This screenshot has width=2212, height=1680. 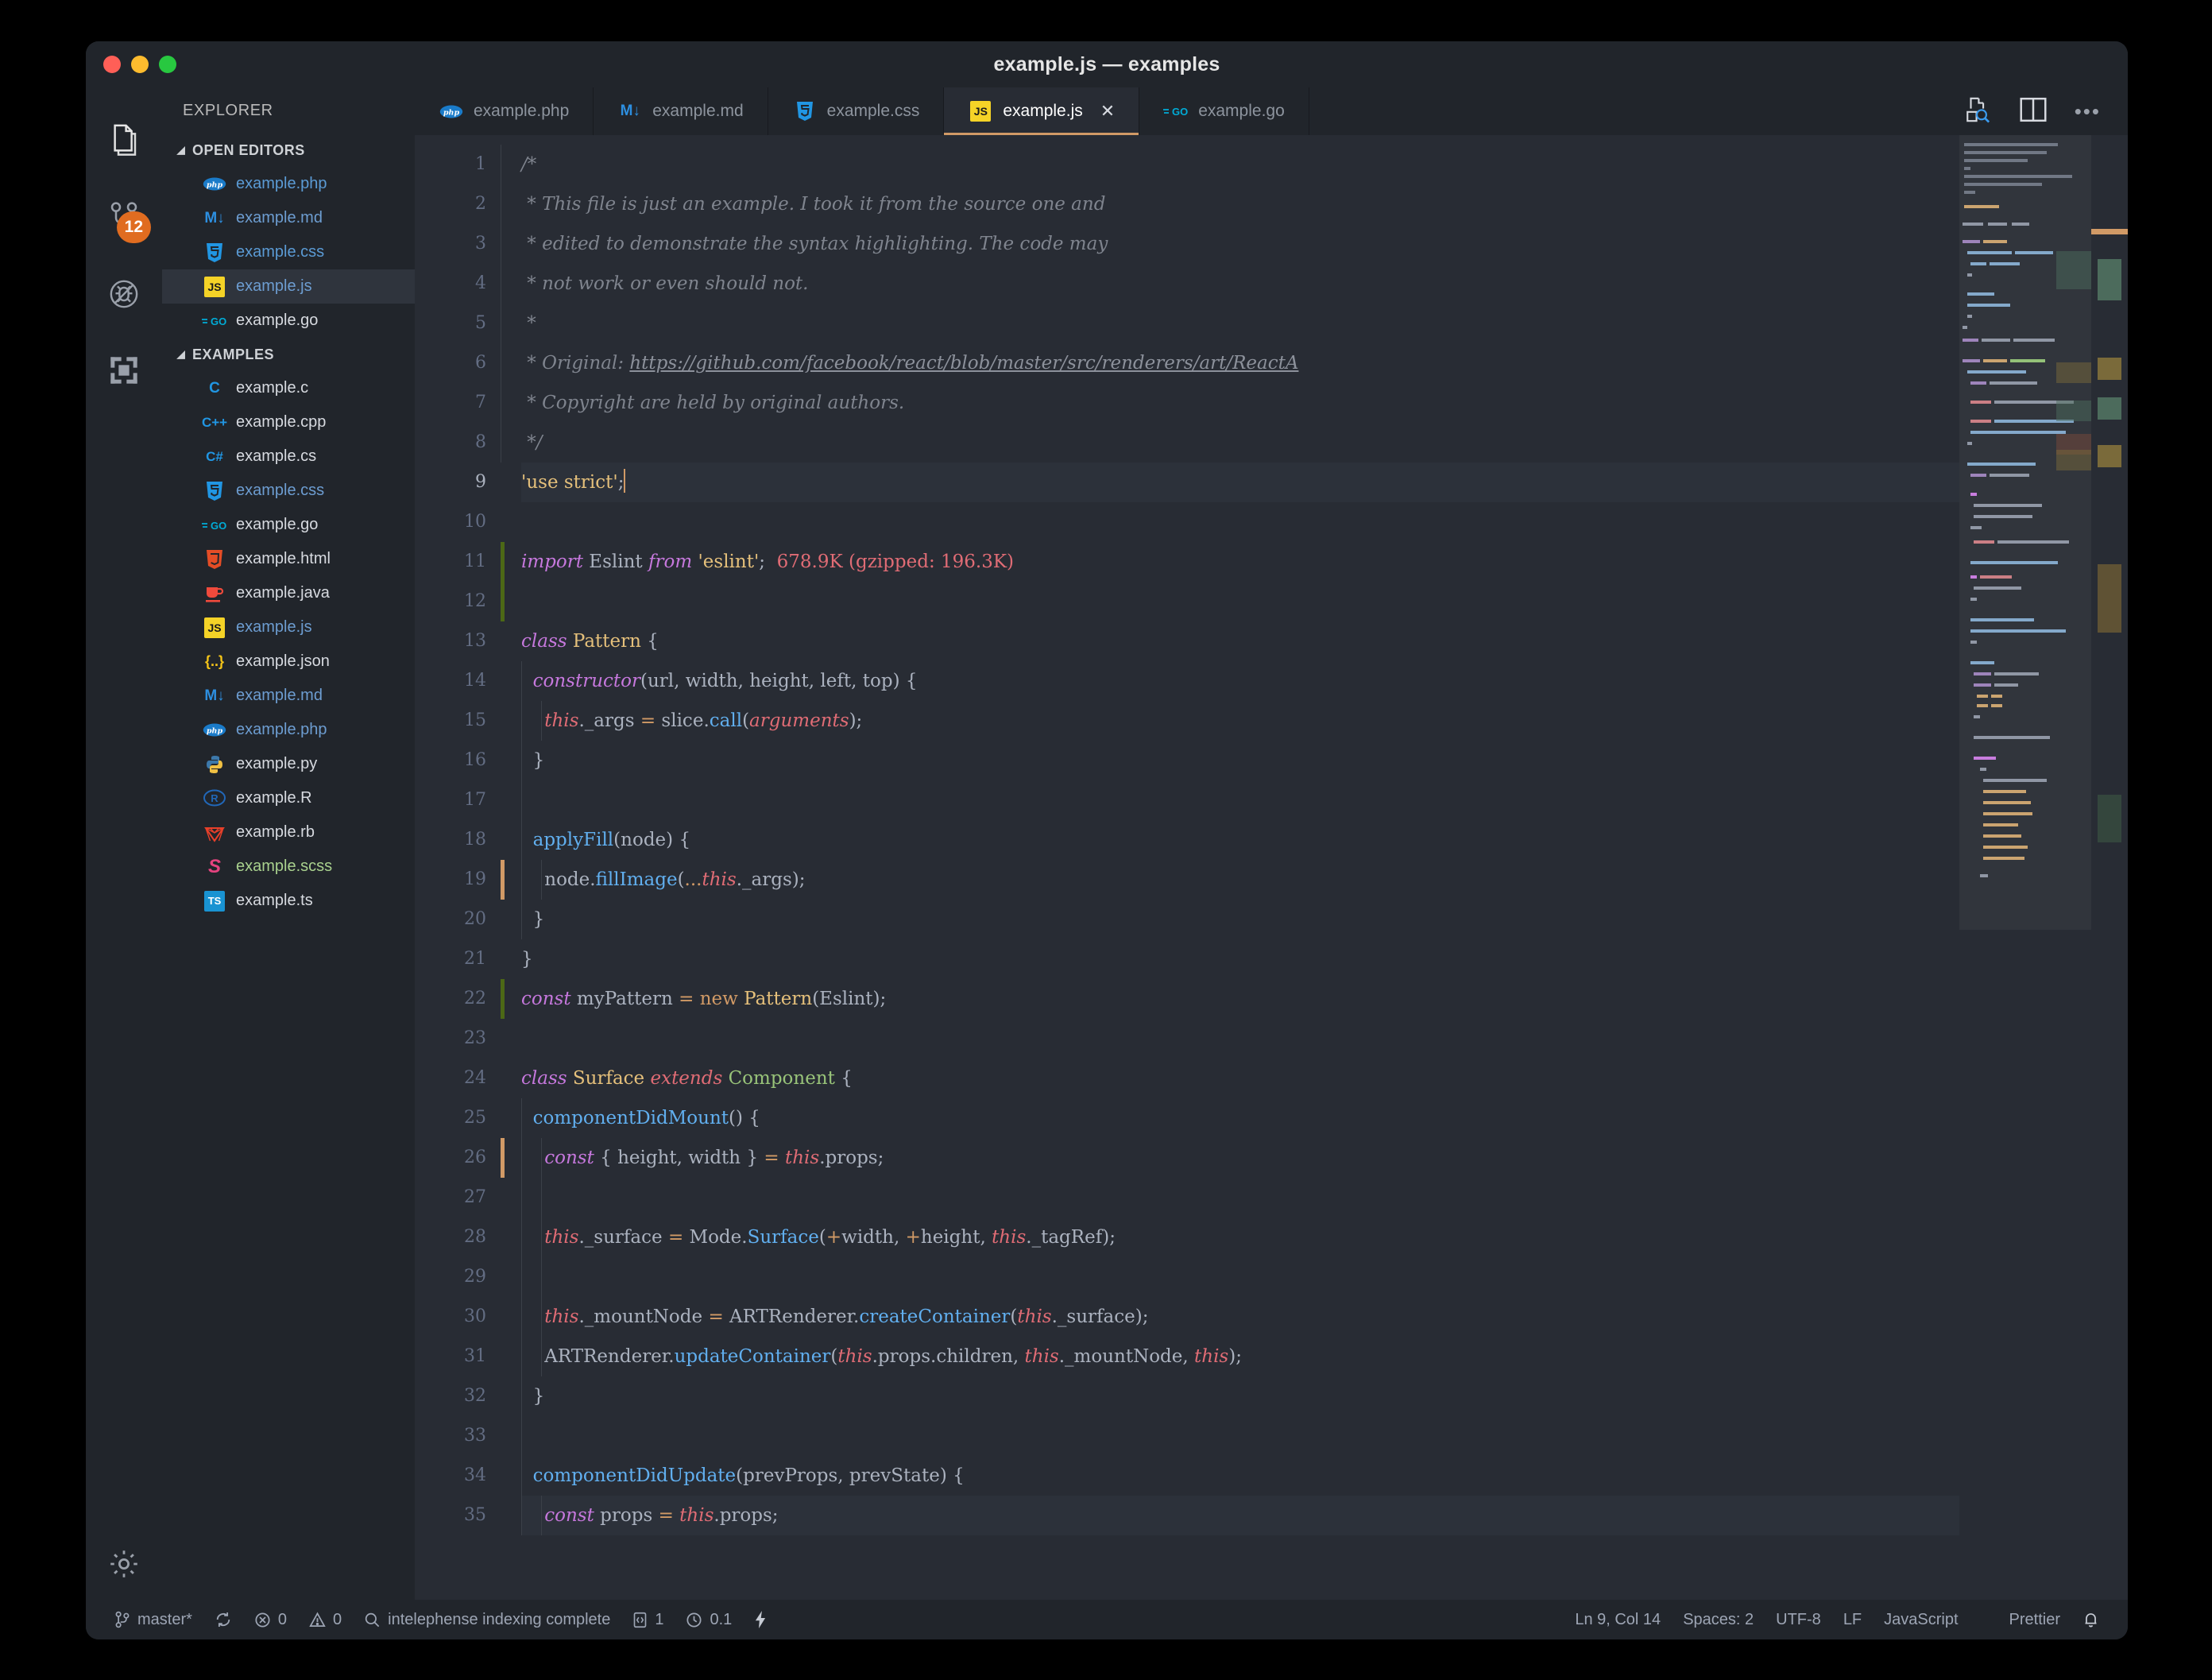 I want to click on file-example-md: M↓ example.md, so click(x=288, y=696).